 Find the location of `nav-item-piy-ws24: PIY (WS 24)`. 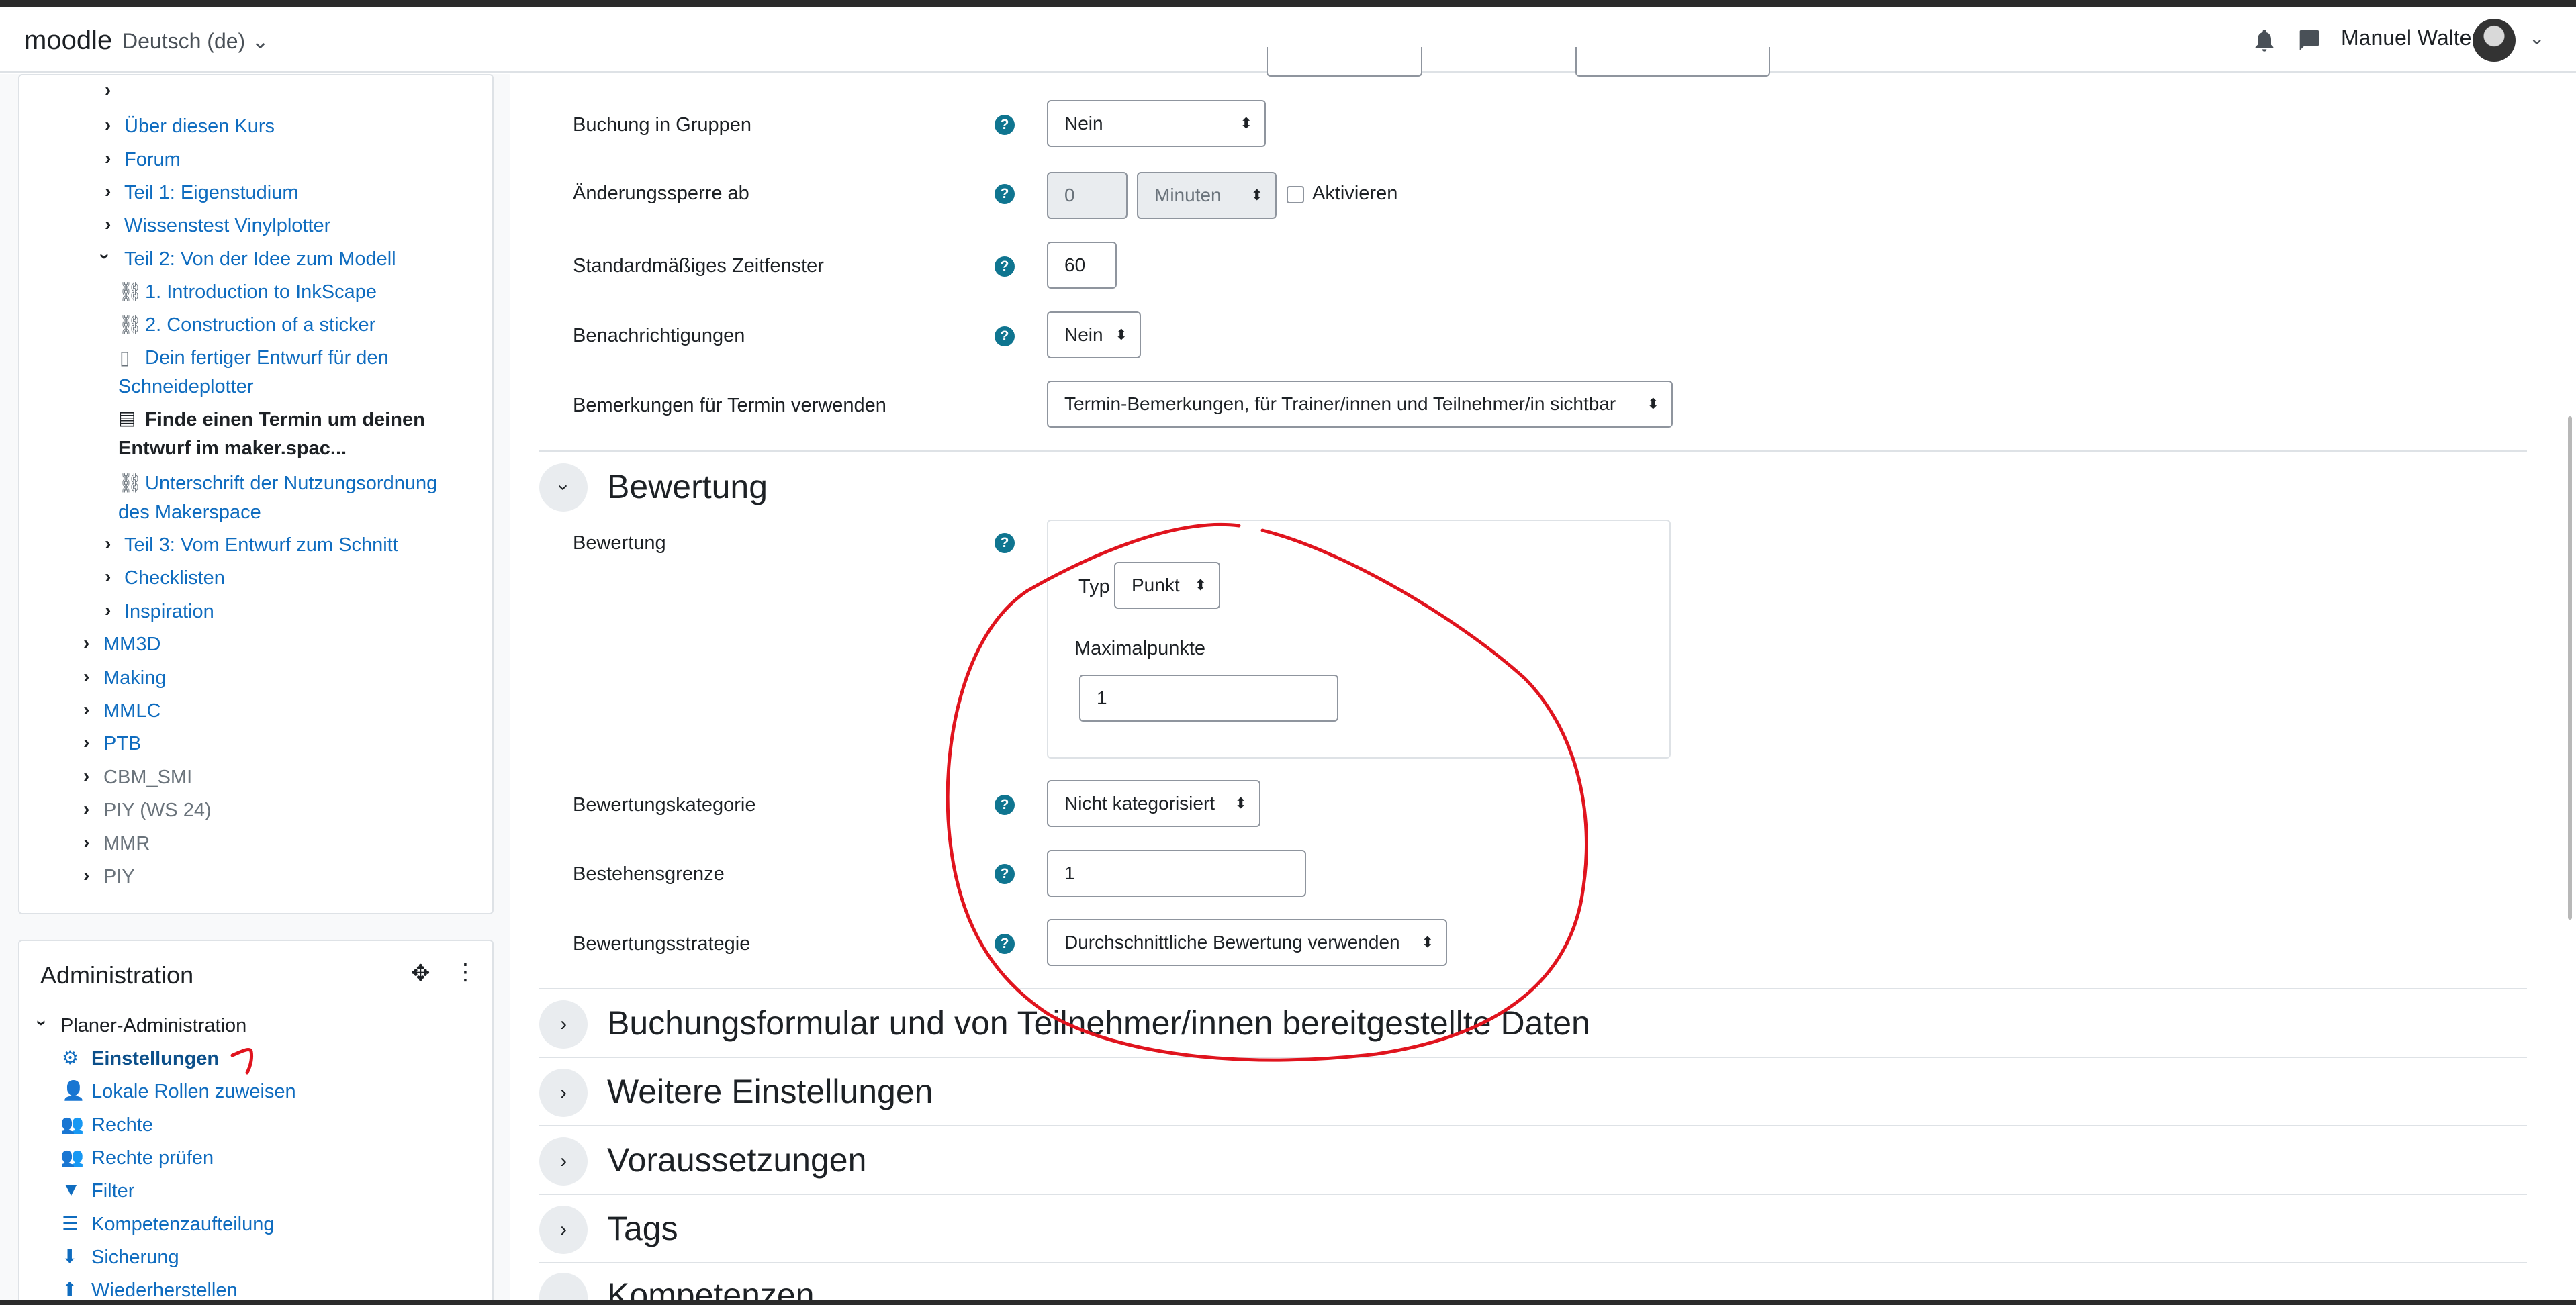

nav-item-piy-ws24: PIY (WS 24) is located at coordinates (157, 811).